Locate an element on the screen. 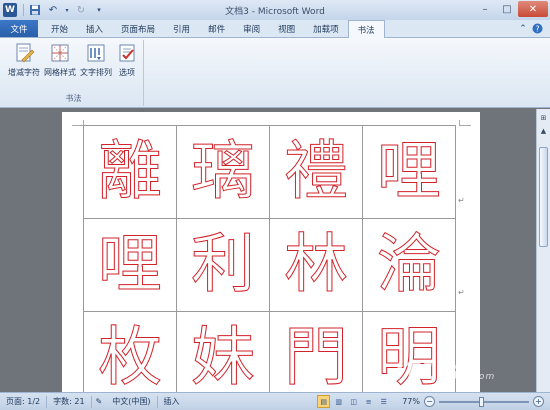  view-and-zoom: ▤ ▥ ◫ ≡ ☰ 77% − + is located at coordinates (433, 401).